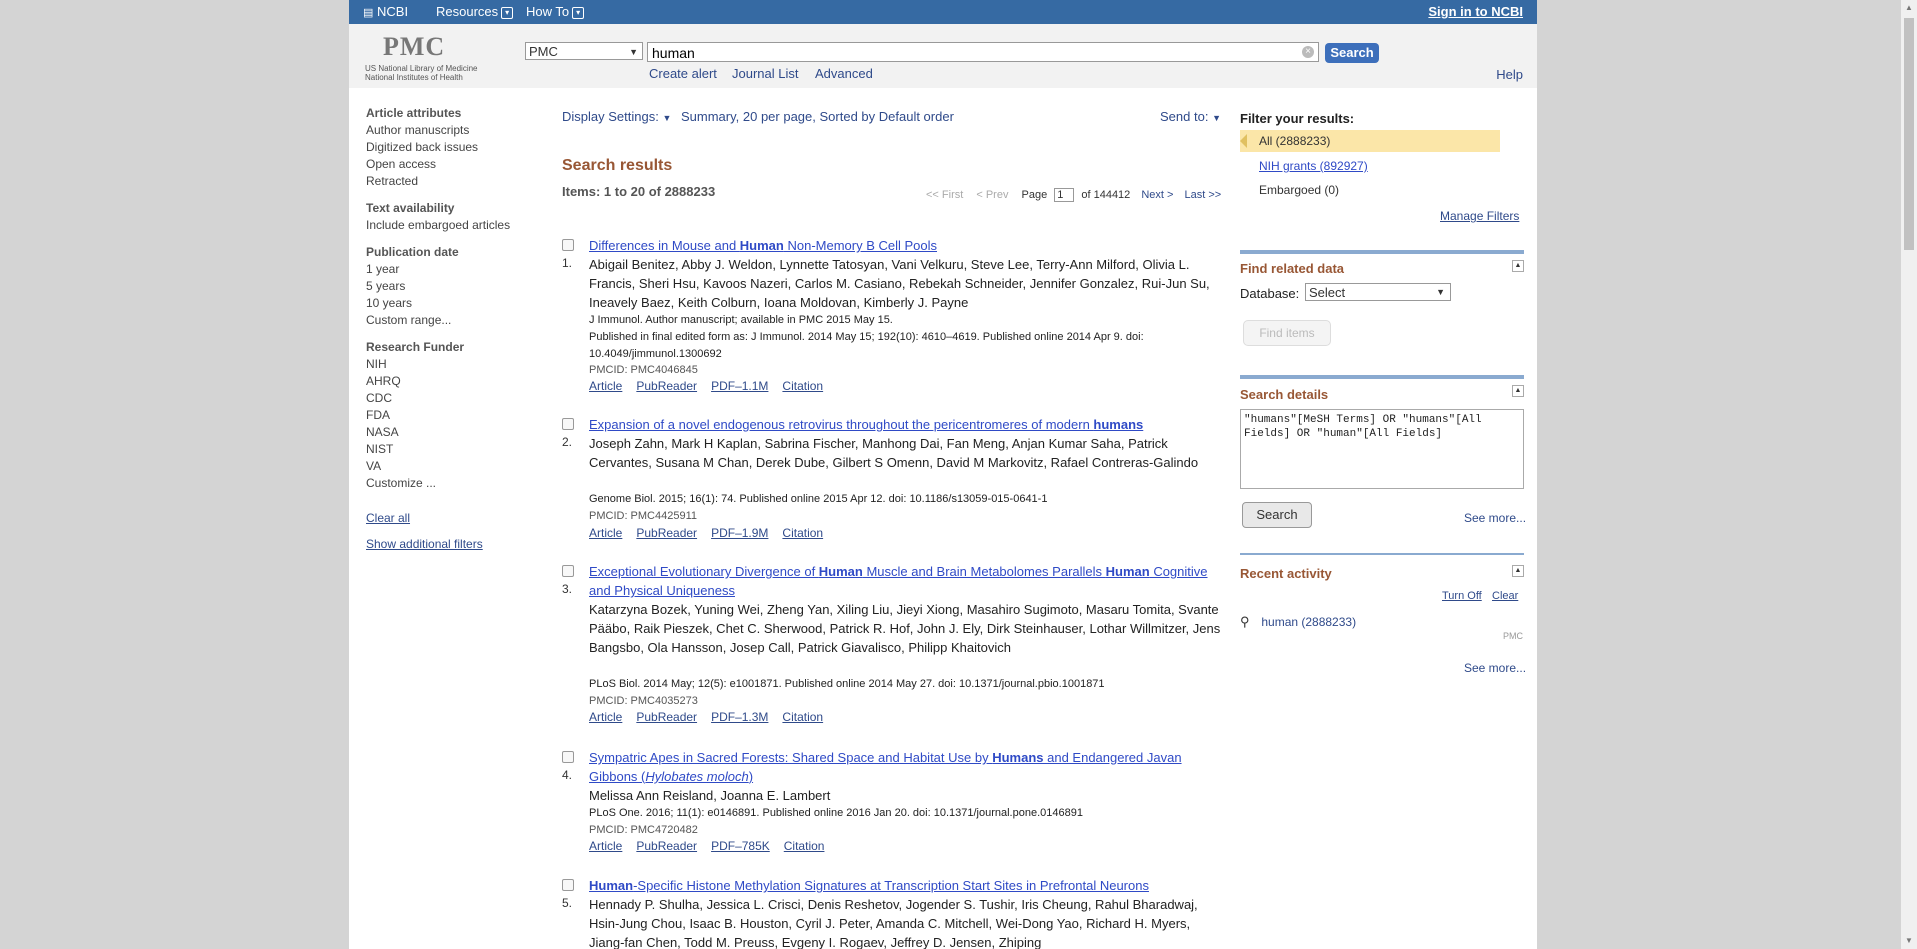  Describe the element at coordinates (739, 533) in the screenshot. I see `pdf-link: PDF–1.9M` at that location.